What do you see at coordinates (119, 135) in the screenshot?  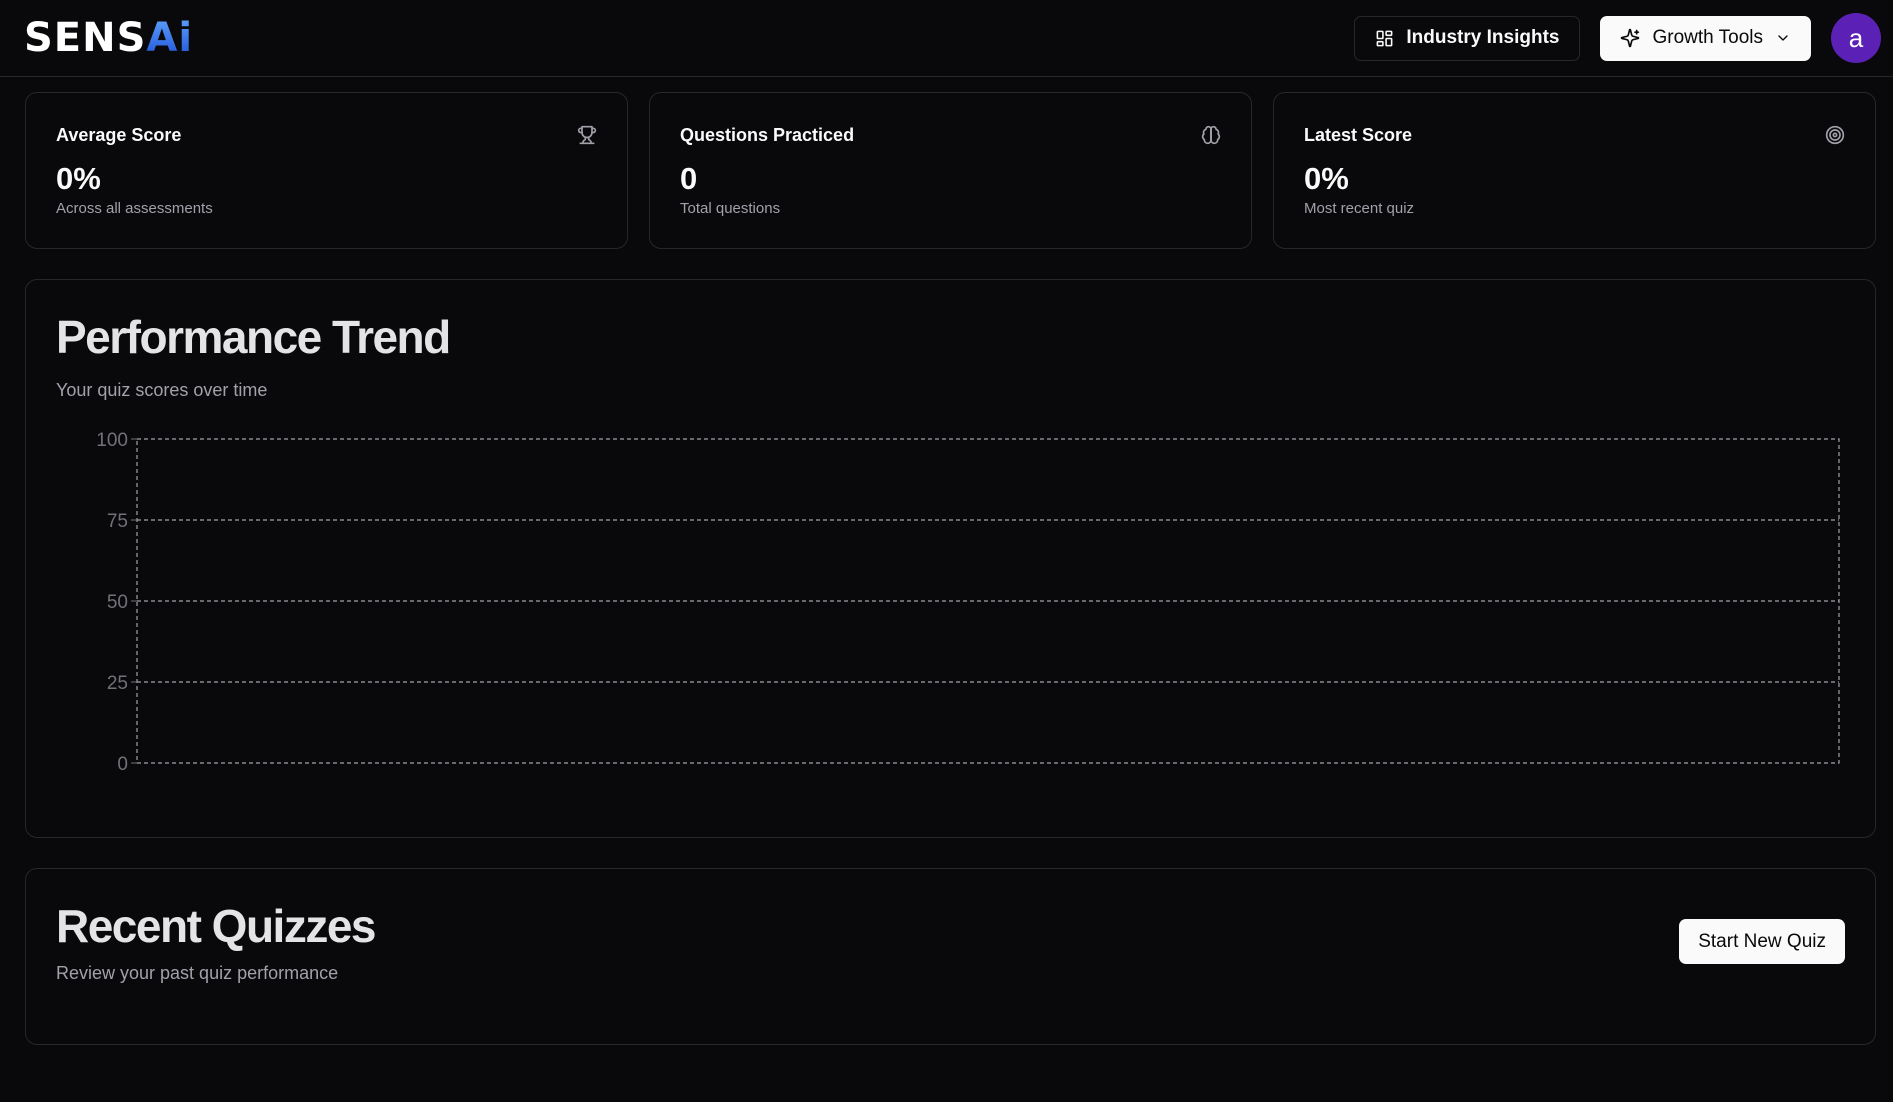 I see `stat-title: Average Score` at bounding box center [119, 135].